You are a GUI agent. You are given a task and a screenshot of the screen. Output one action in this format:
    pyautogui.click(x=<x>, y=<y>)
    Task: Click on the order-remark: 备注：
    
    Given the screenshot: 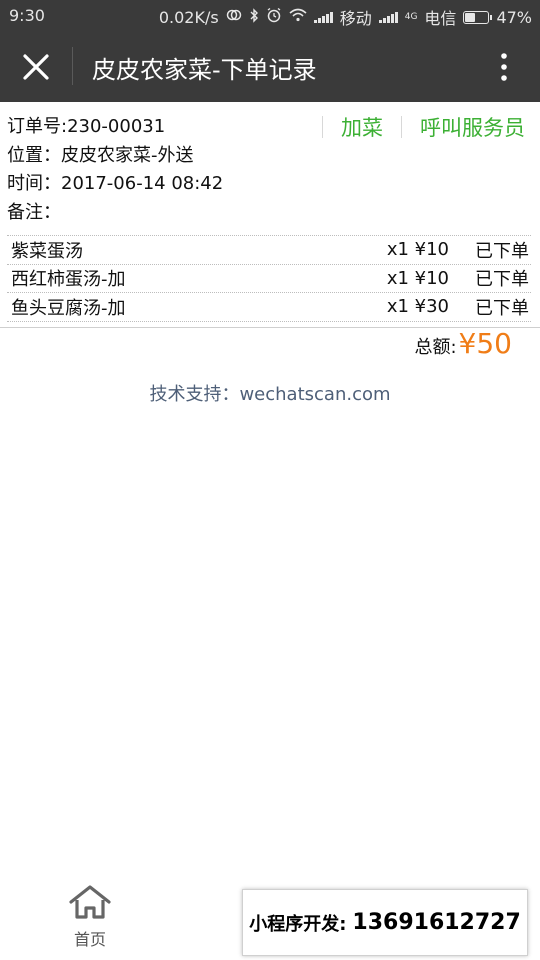 What is the action you would take?
    pyautogui.click(x=34, y=212)
    